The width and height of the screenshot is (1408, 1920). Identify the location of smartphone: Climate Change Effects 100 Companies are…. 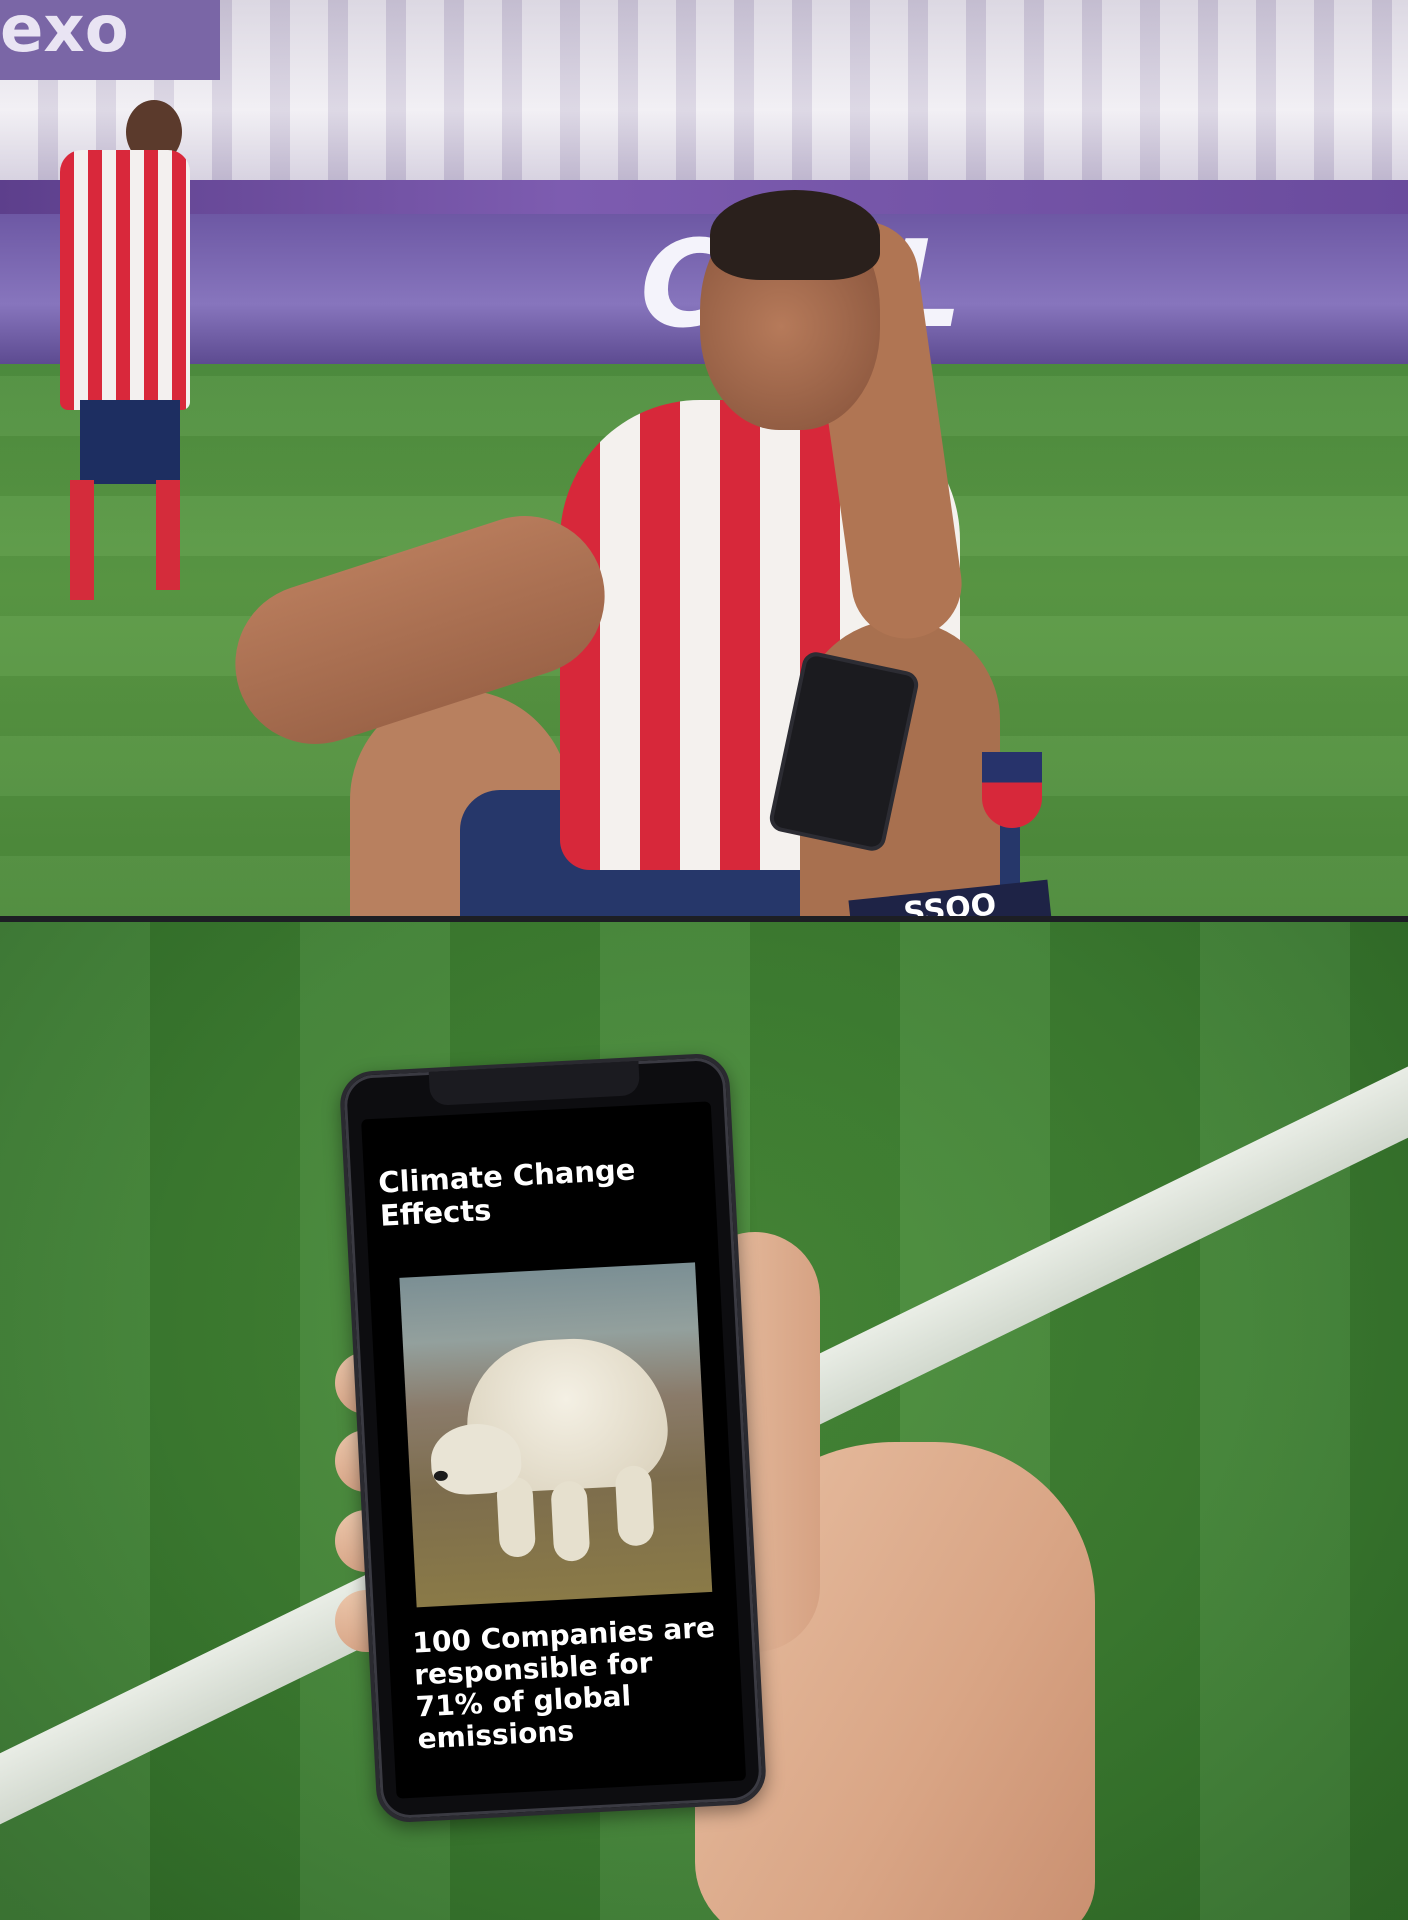
(553, 1438).